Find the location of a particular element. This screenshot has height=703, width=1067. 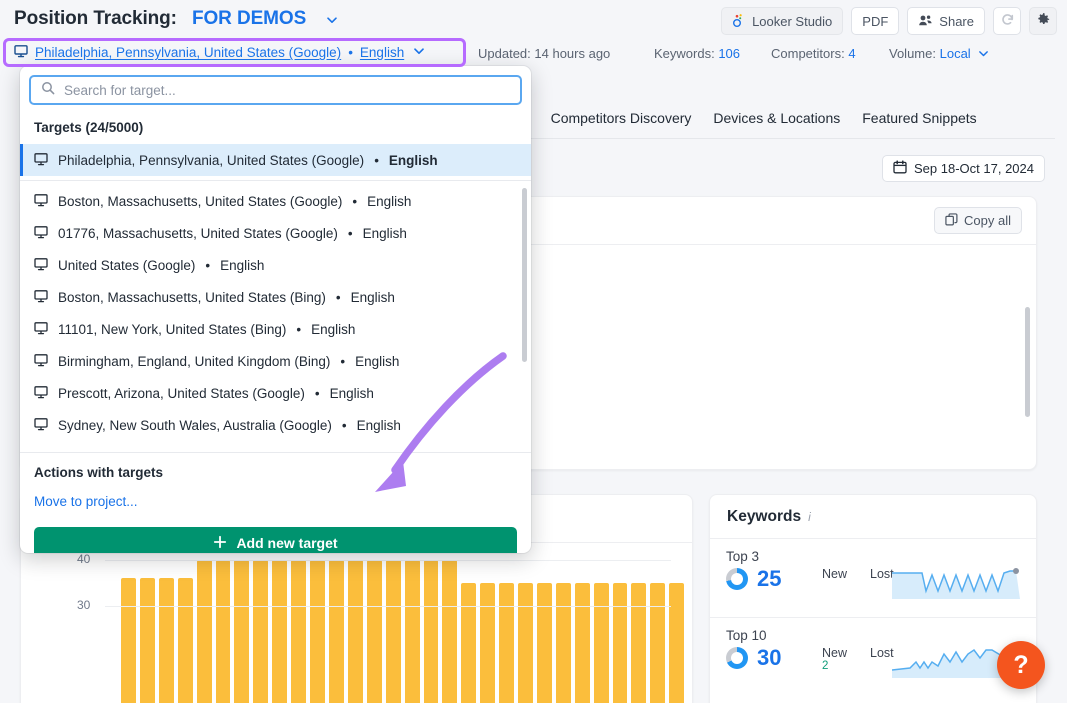

share-label: Share is located at coordinates (956, 21).